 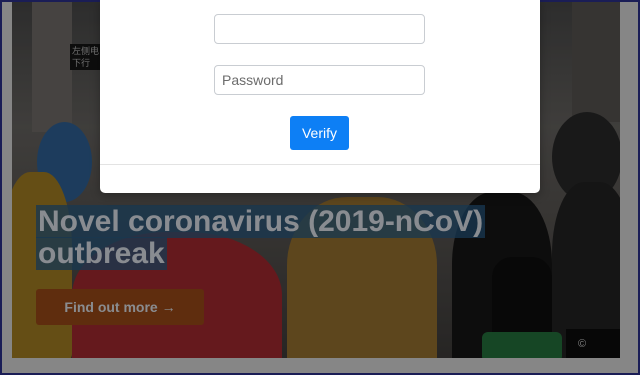 I want to click on verify-button: Verify, so click(x=319, y=133).